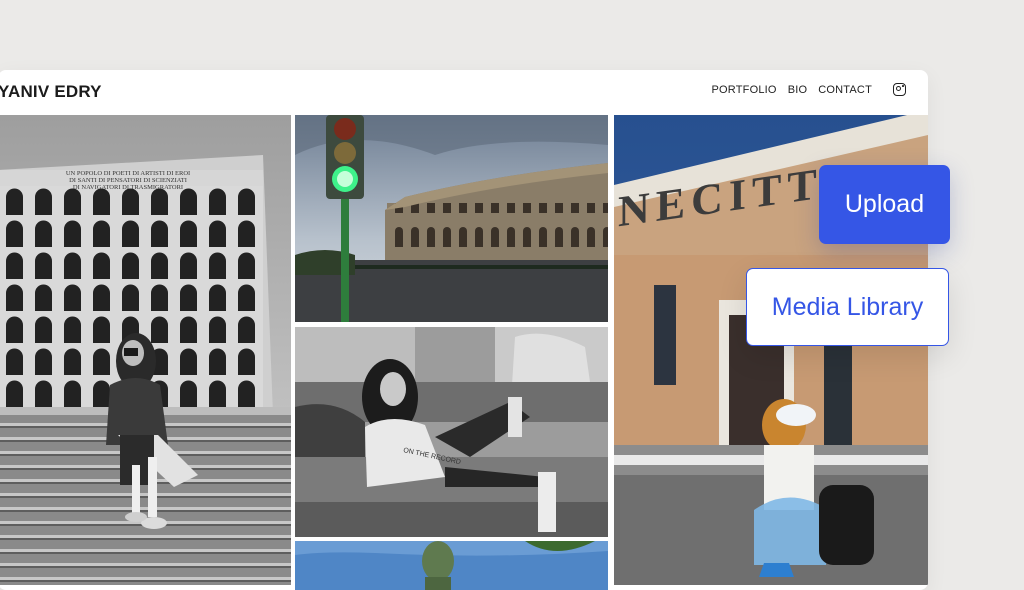 Image resolution: width=1024 pixels, height=590 pixels. What do you see at coordinates (798, 90) in the screenshot?
I see `nav-bio: BIO` at bounding box center [798, 90].